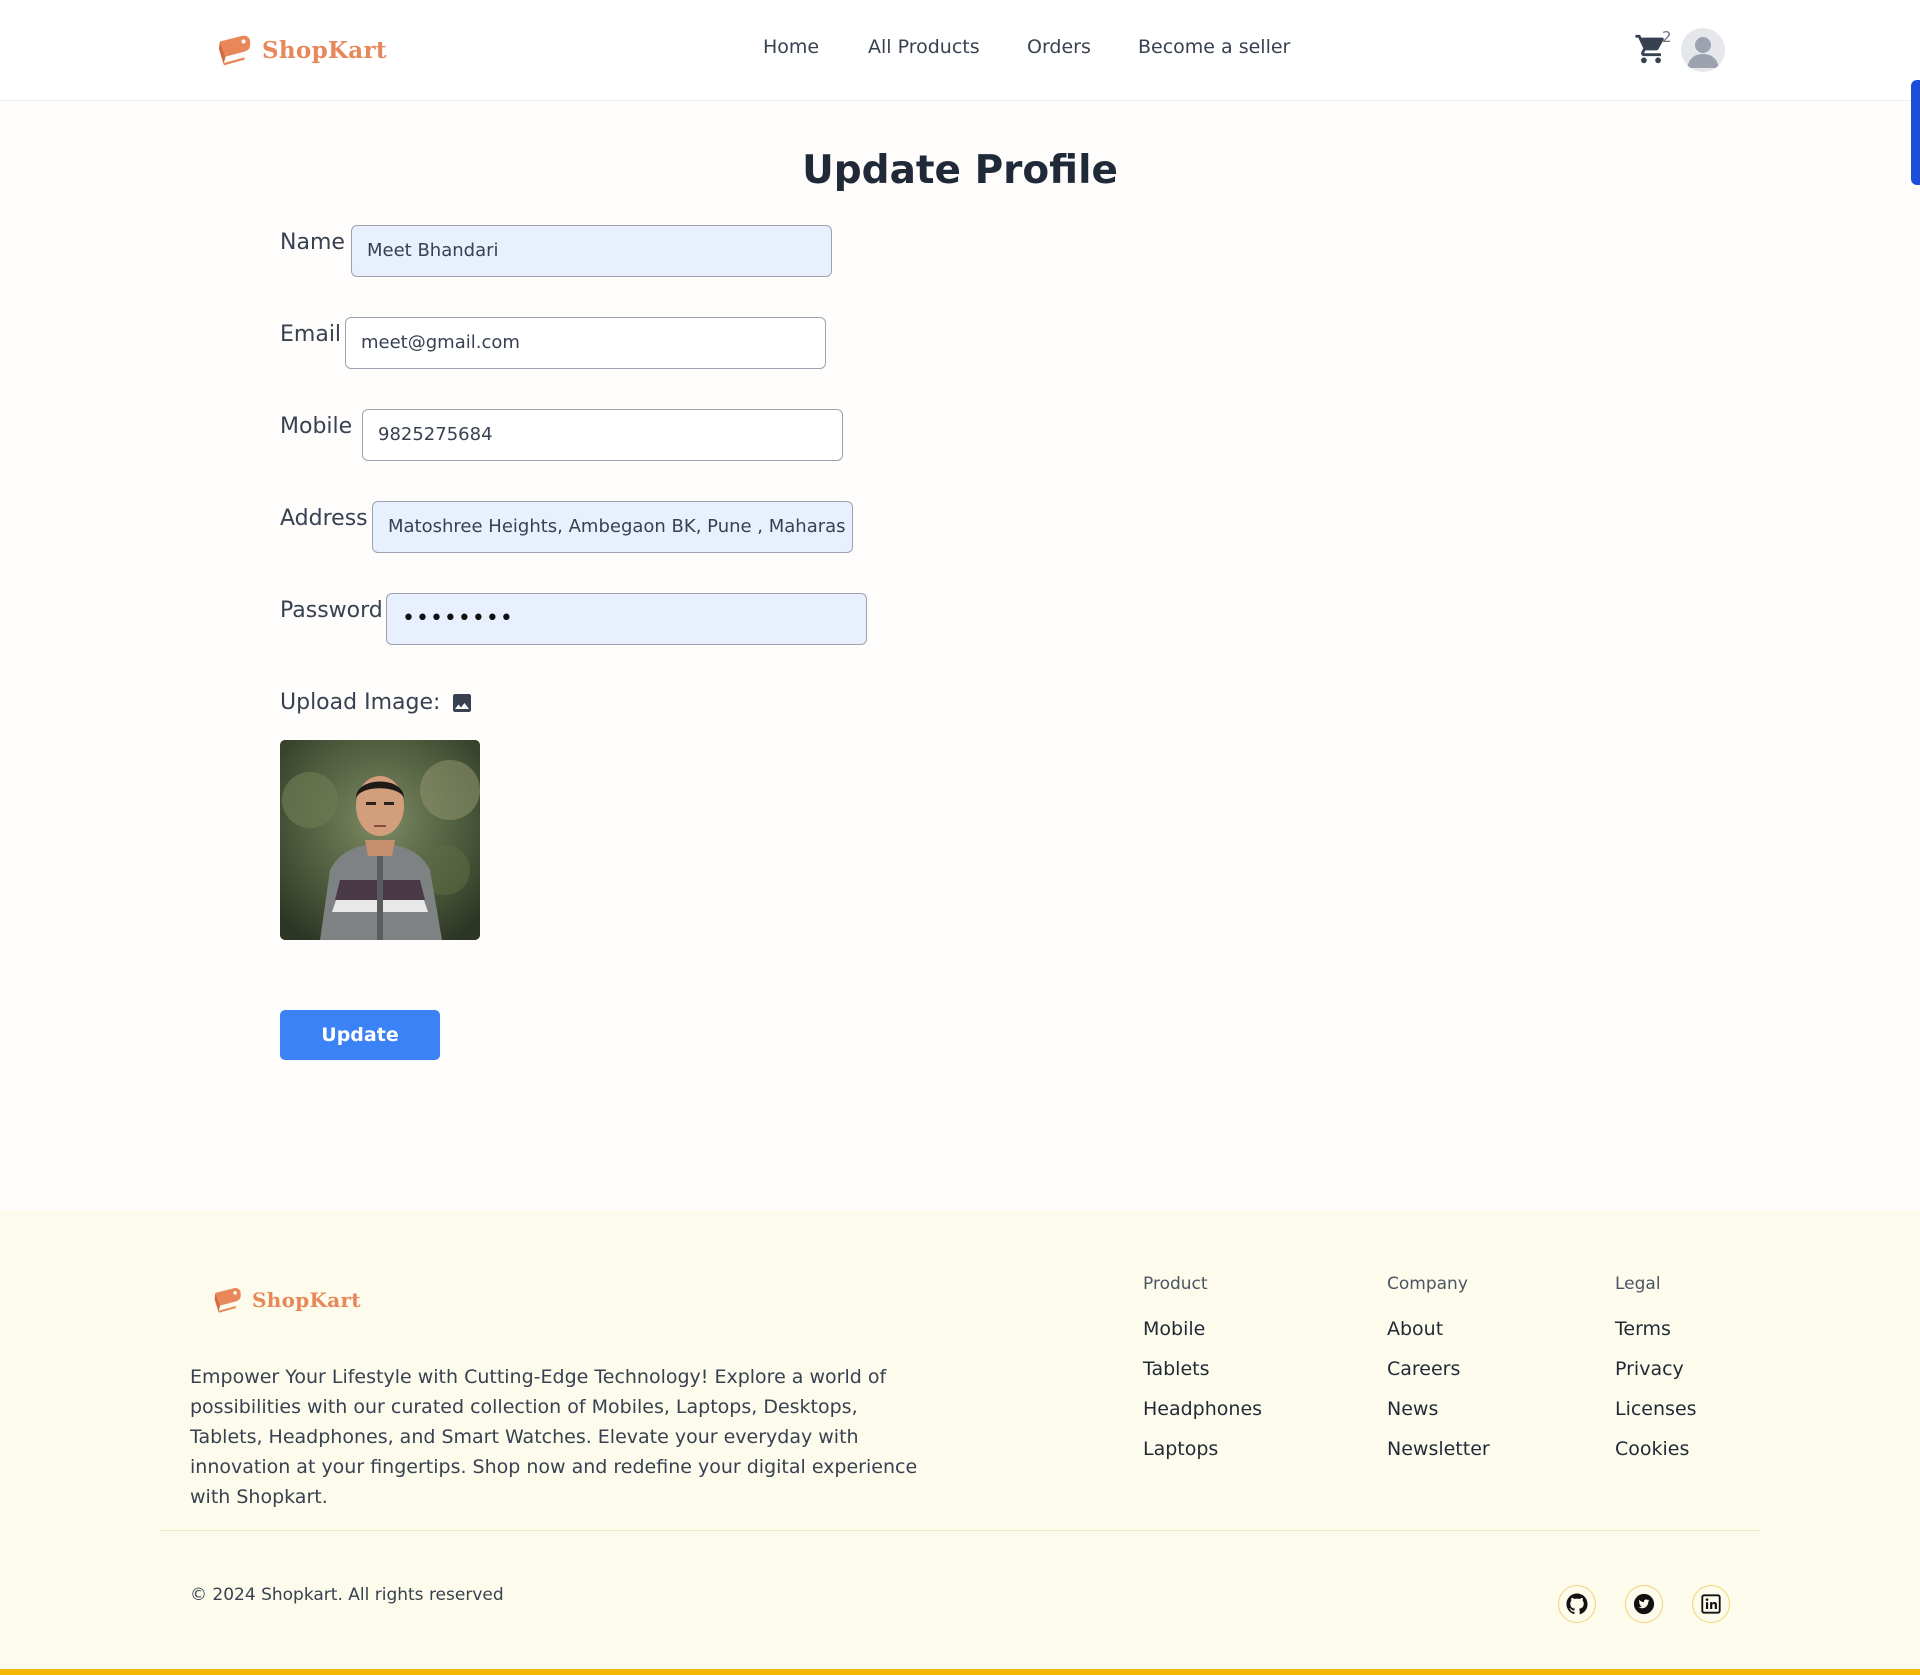 Image resolution: width=1920 pixels, height=1675 pixels. What do you see at coordinates (585, 343) in the screenshot?
I see `email-input: meet@gmail.com` at bounding box center [585, 343].